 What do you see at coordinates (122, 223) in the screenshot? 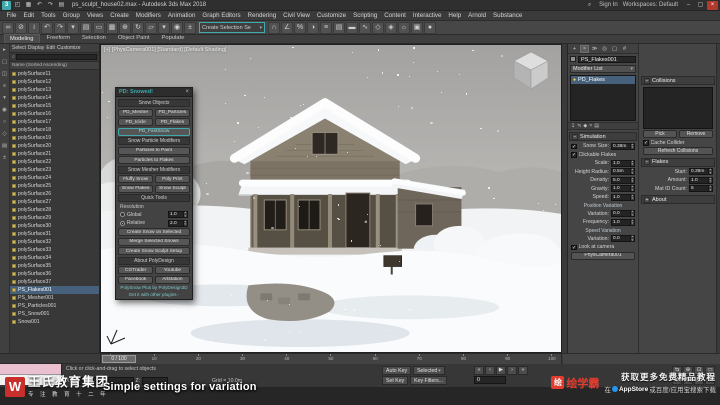
I see `relative-radio` at bounding box center [122, 223].